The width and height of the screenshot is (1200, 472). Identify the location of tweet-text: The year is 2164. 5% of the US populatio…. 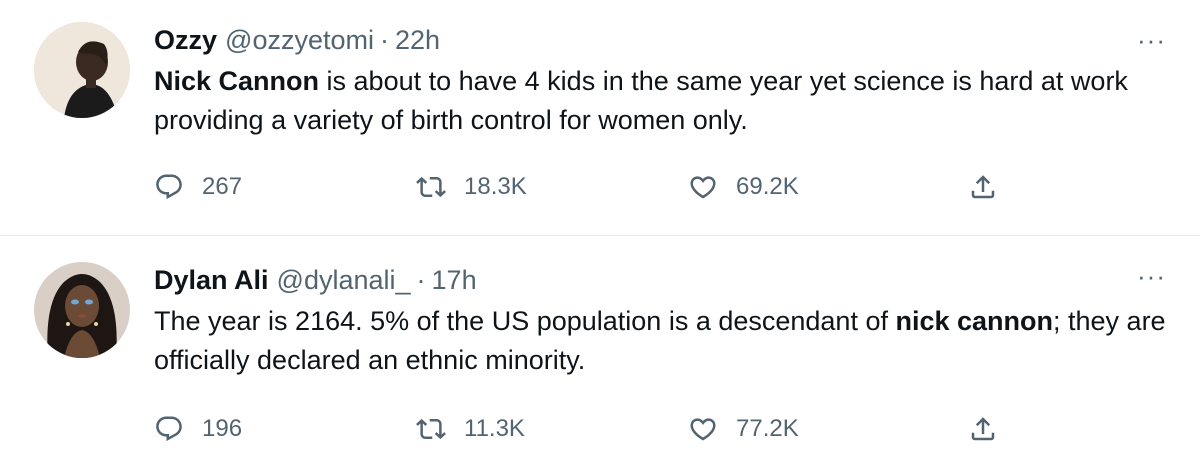
(660, 341).